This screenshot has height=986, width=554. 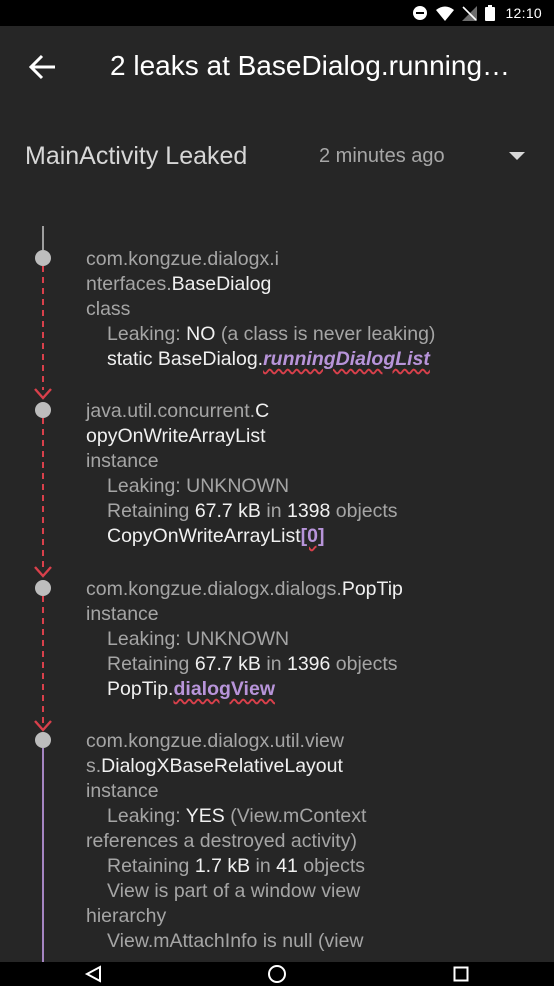 What do you see at coordinates (490, 13) in the screenshot?
I see `battery-icon` at bounding box center [490, 13].